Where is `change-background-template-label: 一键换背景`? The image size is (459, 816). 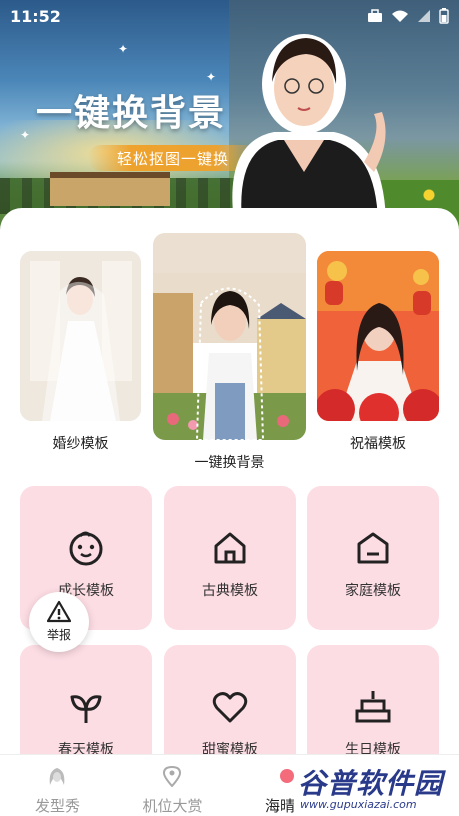
change-background-template-label: 一键换背景 is located at coordinates (229, 463).